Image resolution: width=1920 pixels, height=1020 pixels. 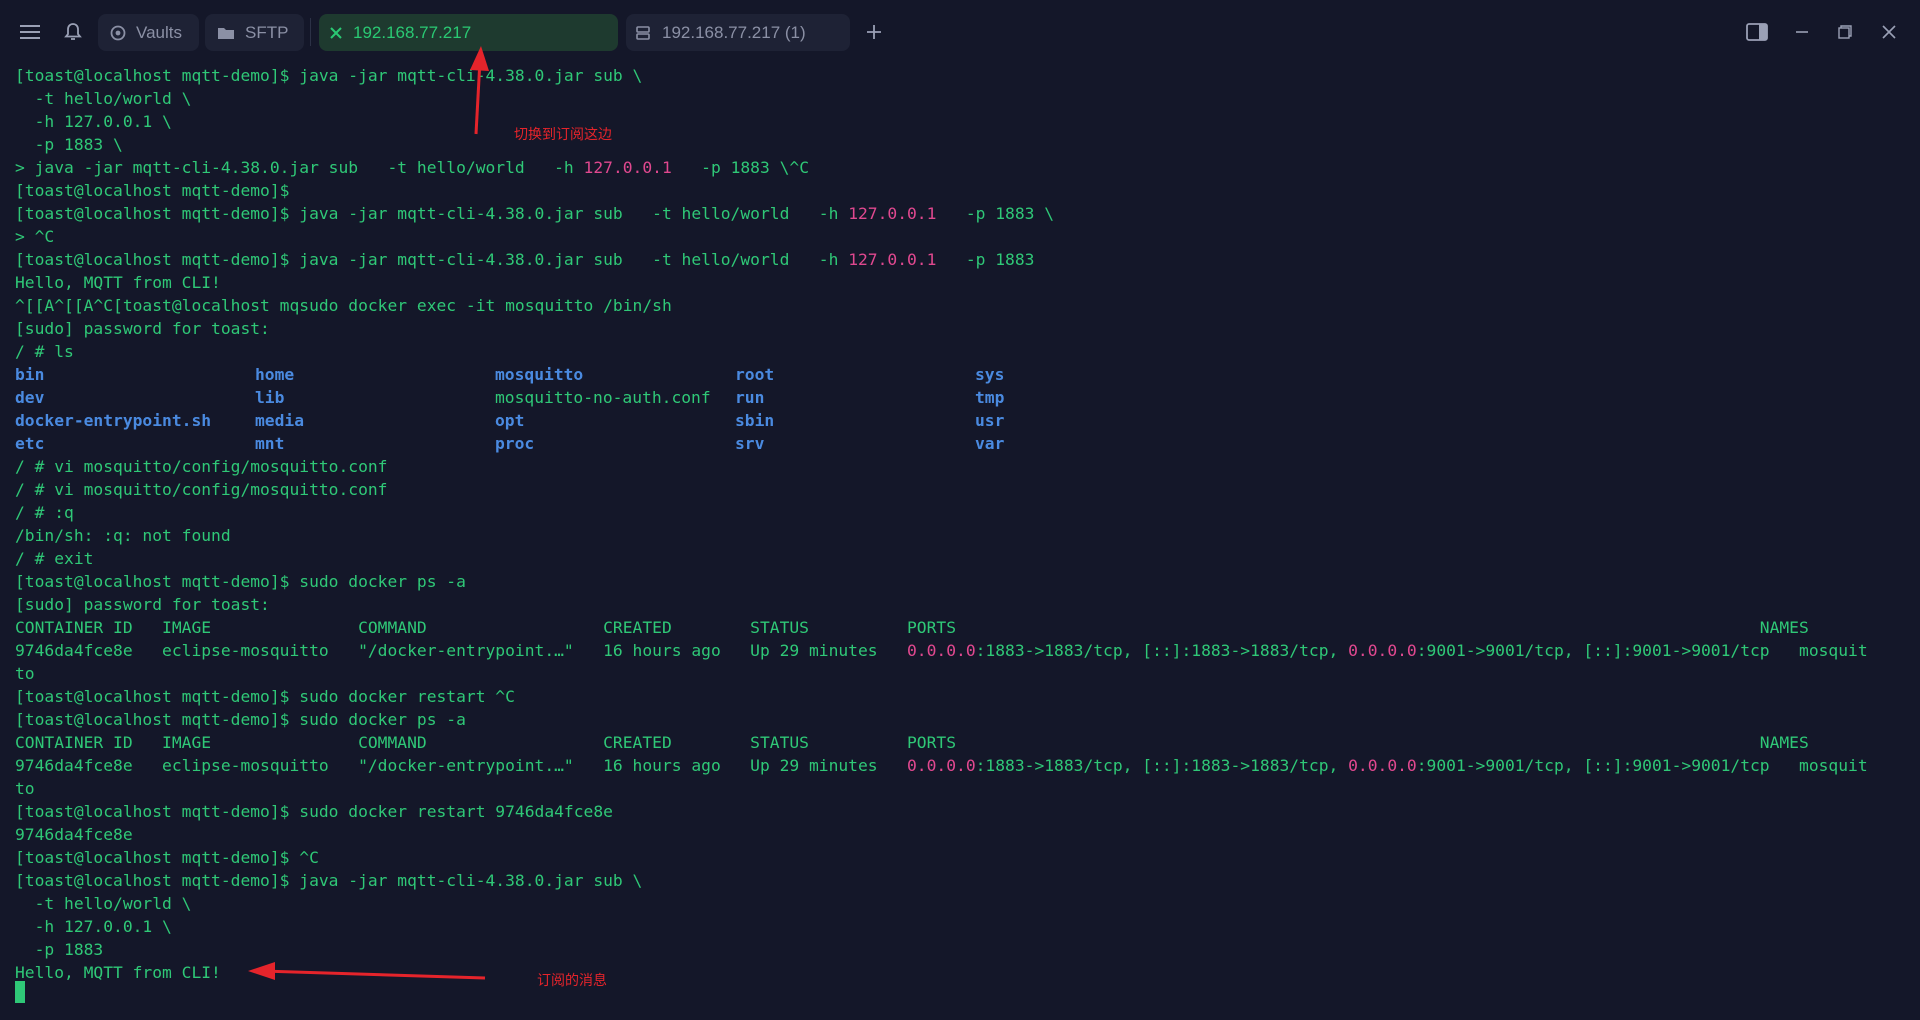 I want to click on terminal-line: / # ls, so click(x=44, y=351).